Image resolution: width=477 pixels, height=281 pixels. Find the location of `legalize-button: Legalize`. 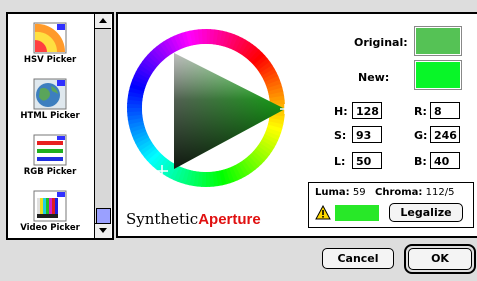

legalize-button: Legalize is located at coordinates (426, 212).